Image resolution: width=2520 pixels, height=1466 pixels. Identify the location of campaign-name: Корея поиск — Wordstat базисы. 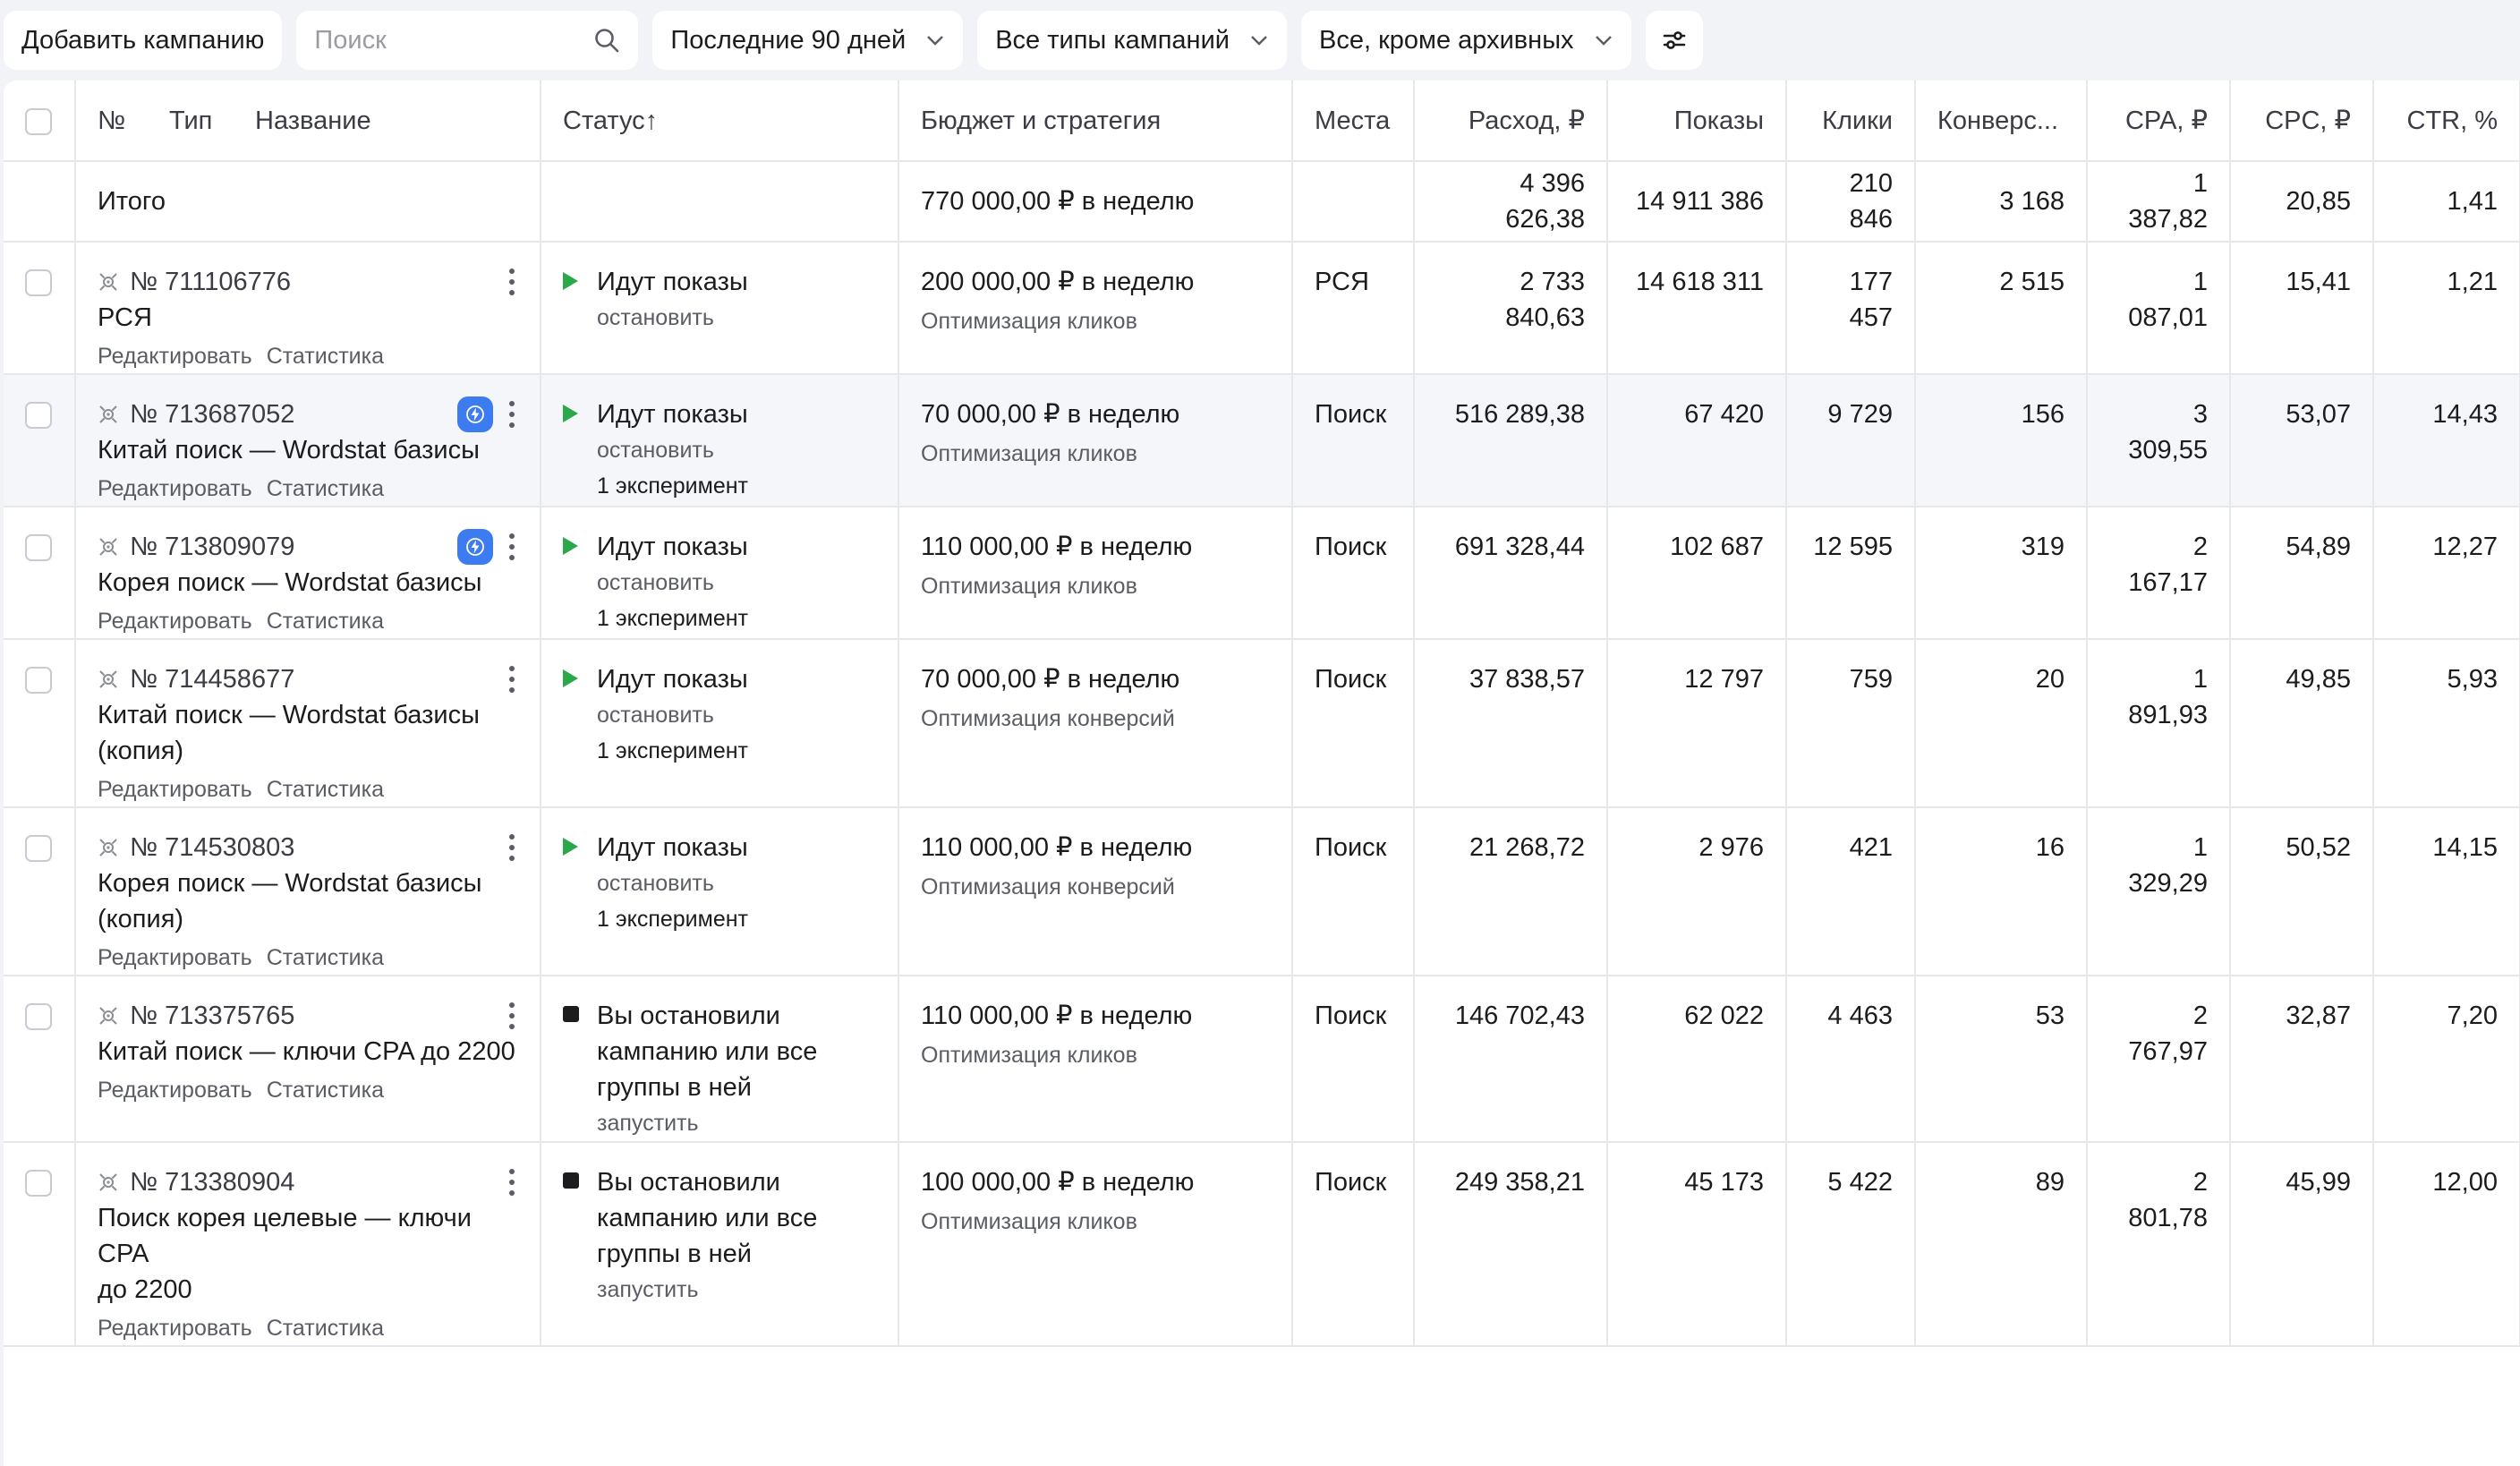
(308, 583).